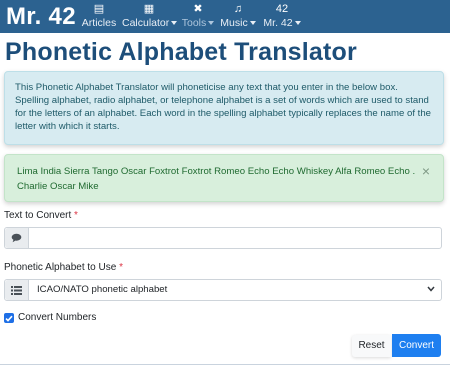 This screenshot has height=369, width=450. I want to click on convert-numbers-label: Convert Numbers, so click(57, 317).